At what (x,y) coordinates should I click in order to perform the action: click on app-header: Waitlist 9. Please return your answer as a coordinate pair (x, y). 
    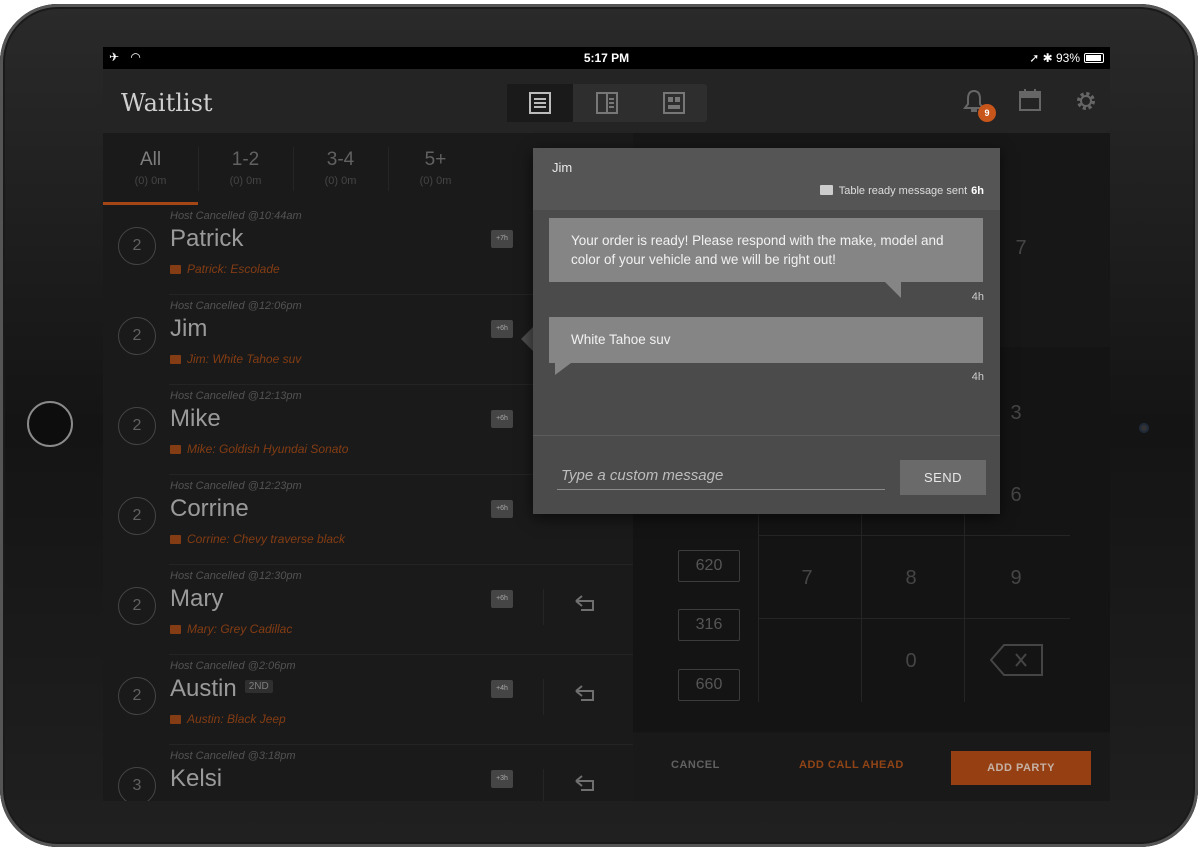
    Looking at the image, I should click on (606, 101).